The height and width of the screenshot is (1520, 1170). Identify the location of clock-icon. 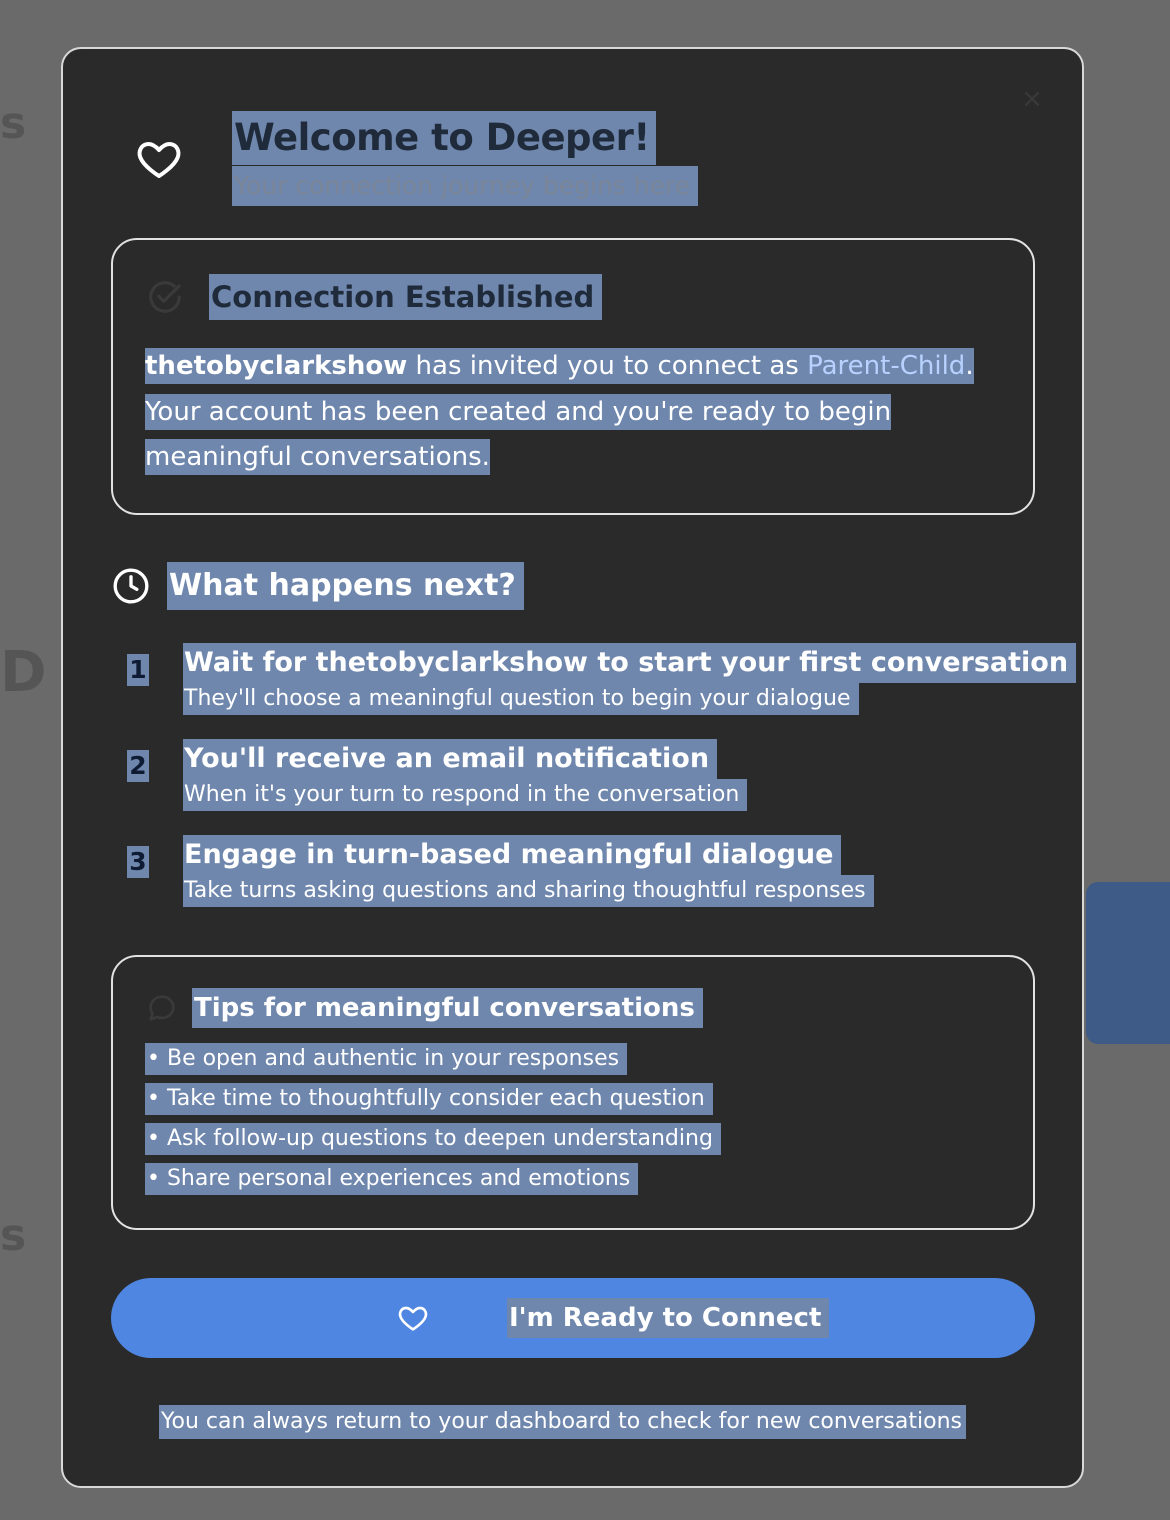
(131, 586).